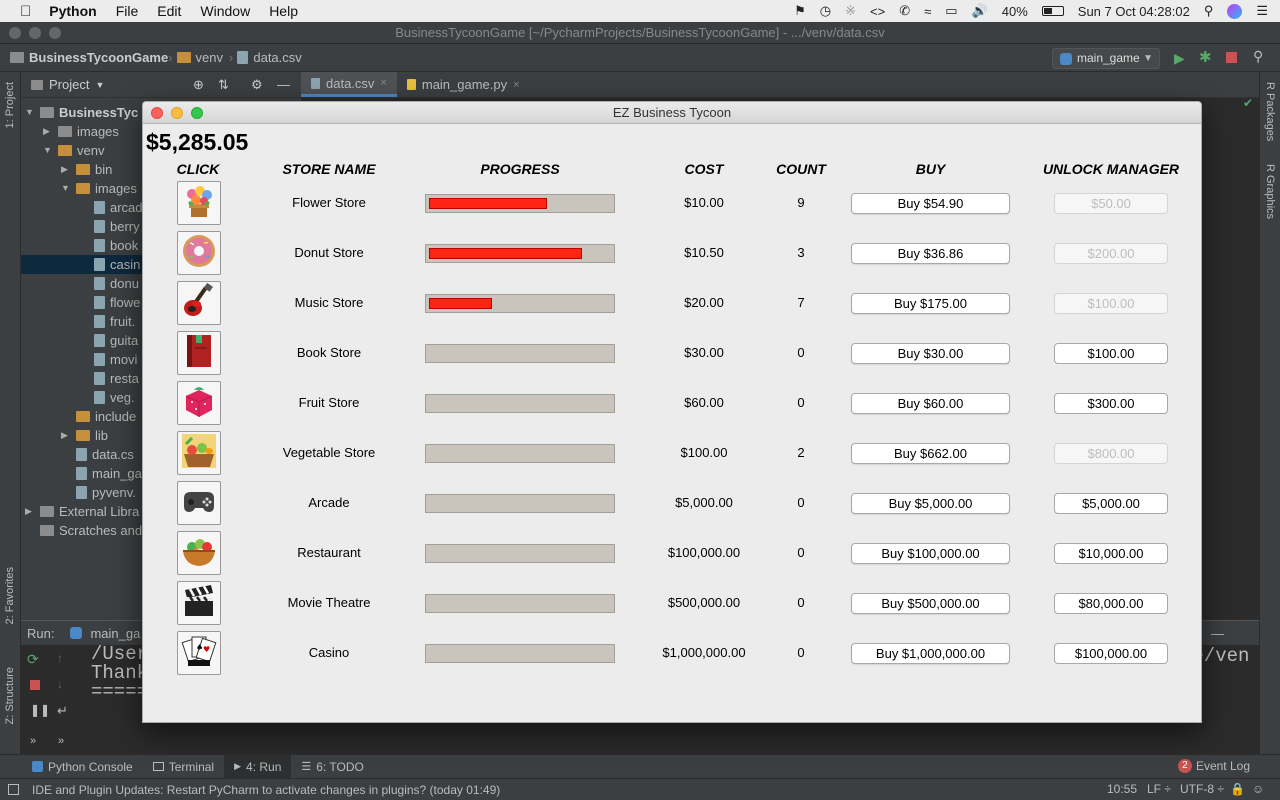 This screenshot has height=800, width=1280. I want to click on unlock-manager-button: $200.00, so click(1111, 253).